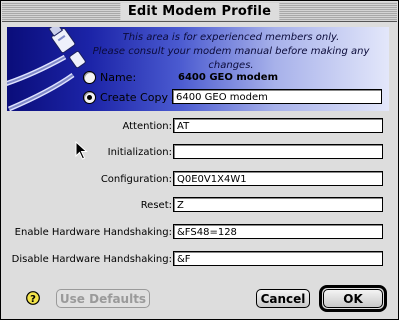 The height and width of the screenshot is (320, 399). Describe the element at coordinates (278, 151) in the screenshot. I see `initialization-input` at that location.